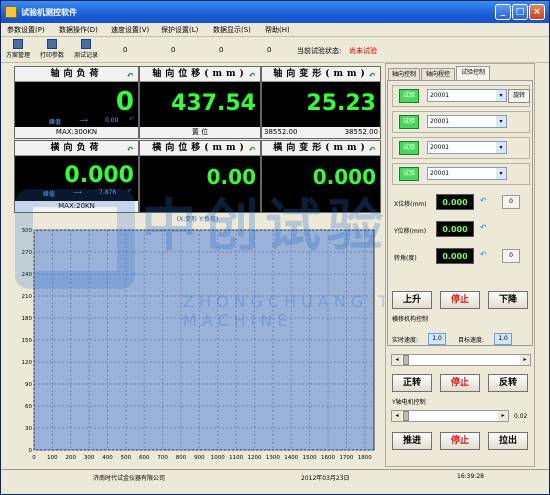 This screenshot has width=550, height=495. Describe the element at coordinates (281, 132) in the screenshot. I see `axial-def-left: 38552.00` at that location.